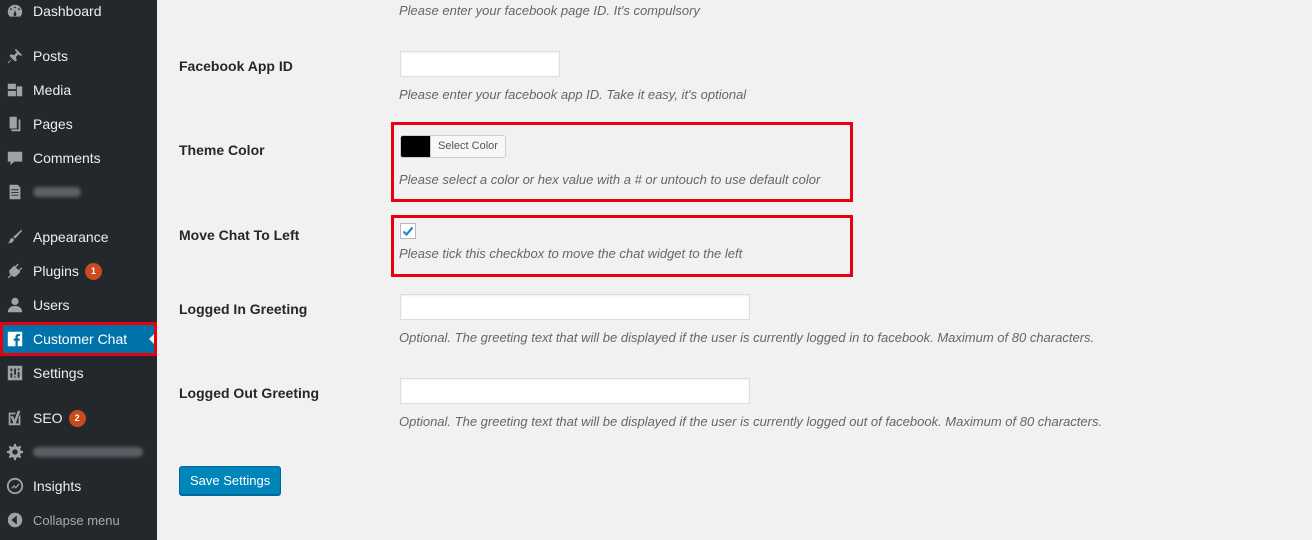 The image size is (1312, 540). What do you see at coordinates (71, 237) in the screenshot?
I see `menu-label: Appearance` at bounding box center [71, 237].